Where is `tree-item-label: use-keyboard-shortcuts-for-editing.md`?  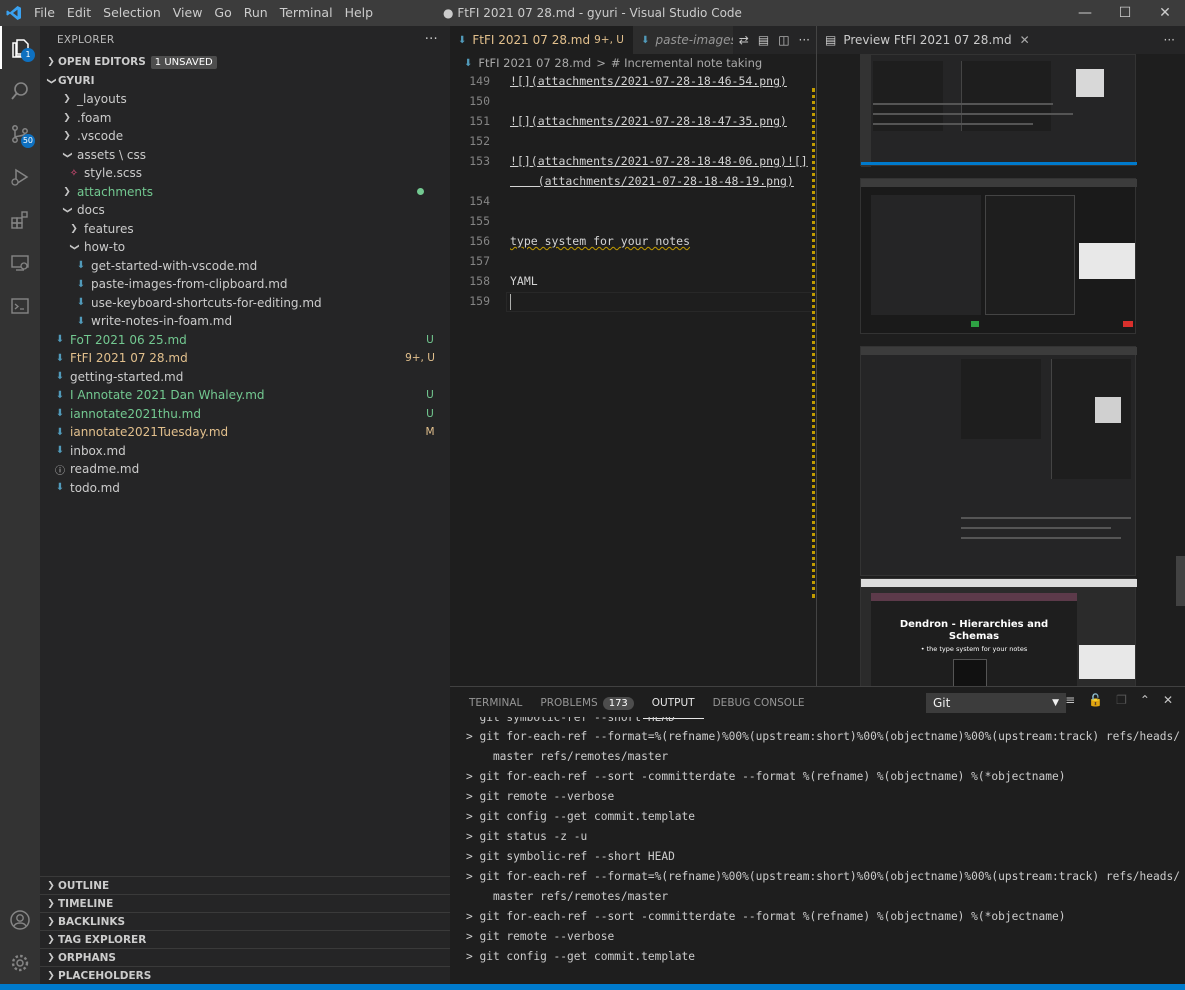 tree-item-label: use-keyboard-shortcuts-for-editing.md is located at coordinates (206, 302).